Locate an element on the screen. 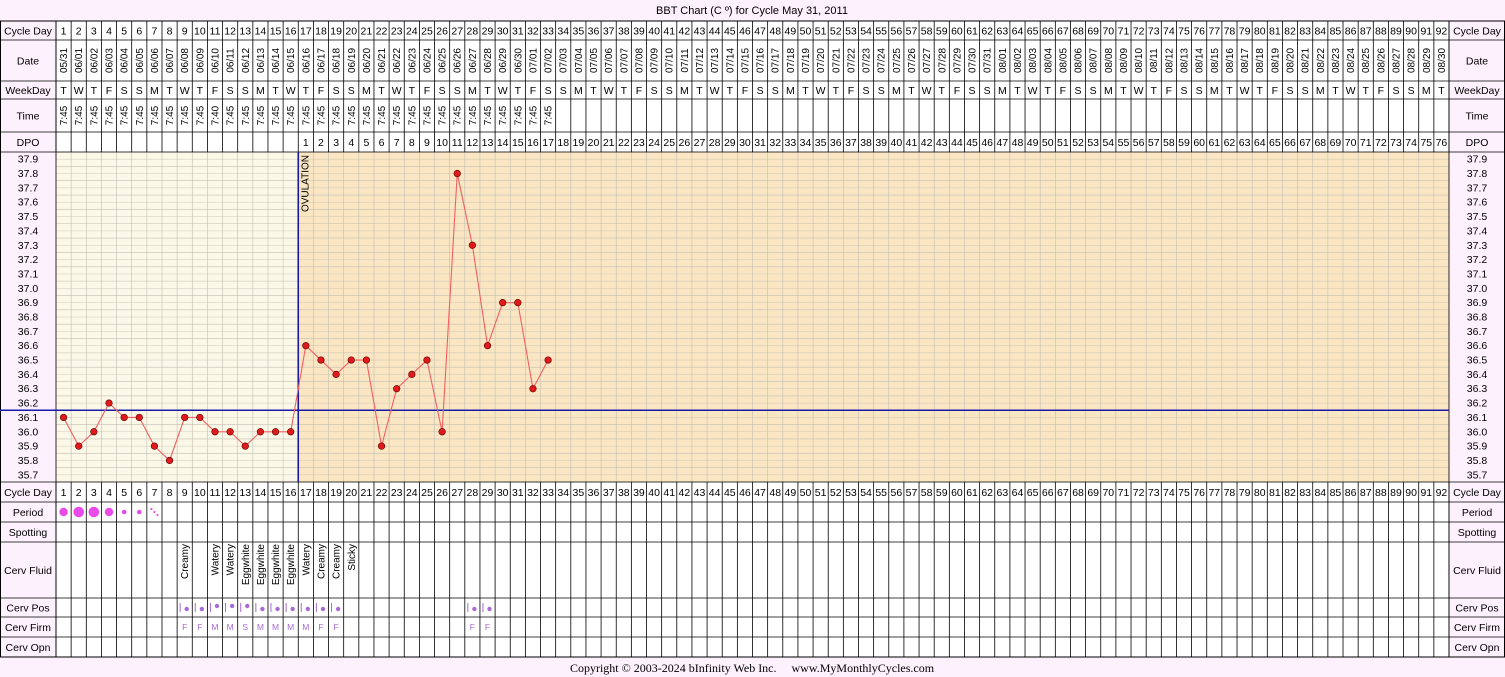 This screenshot has height=677, width=1505. date-cell: 06/03 is located at coordinates (109, 60).